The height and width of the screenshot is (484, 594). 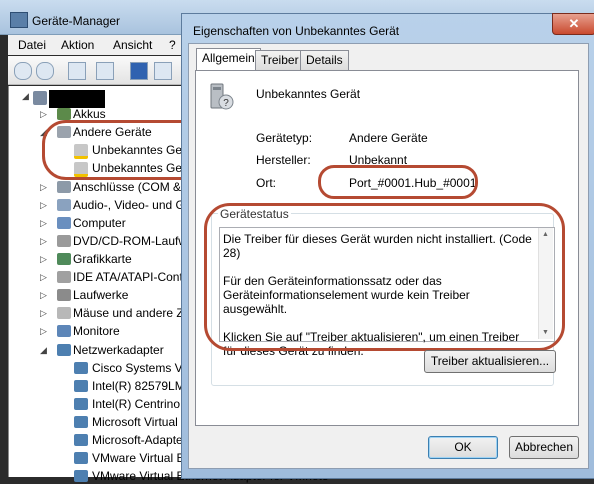 What do you see at coordinates (64, 114) in the screenshot?
I see `battery-icon` at bounding box center [64, 114].